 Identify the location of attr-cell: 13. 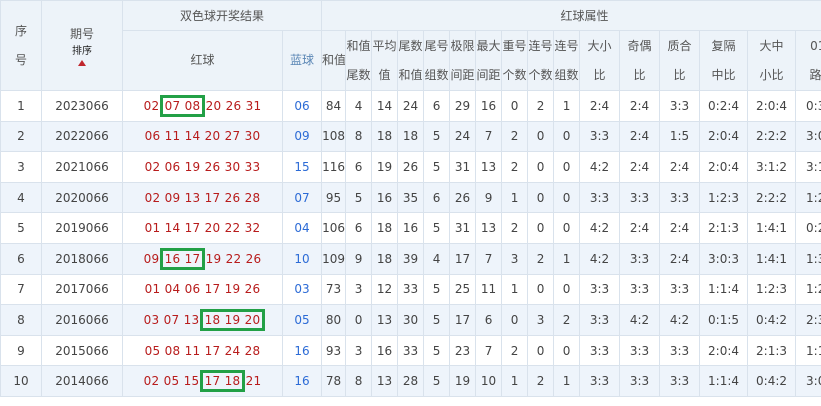
(489, 167).